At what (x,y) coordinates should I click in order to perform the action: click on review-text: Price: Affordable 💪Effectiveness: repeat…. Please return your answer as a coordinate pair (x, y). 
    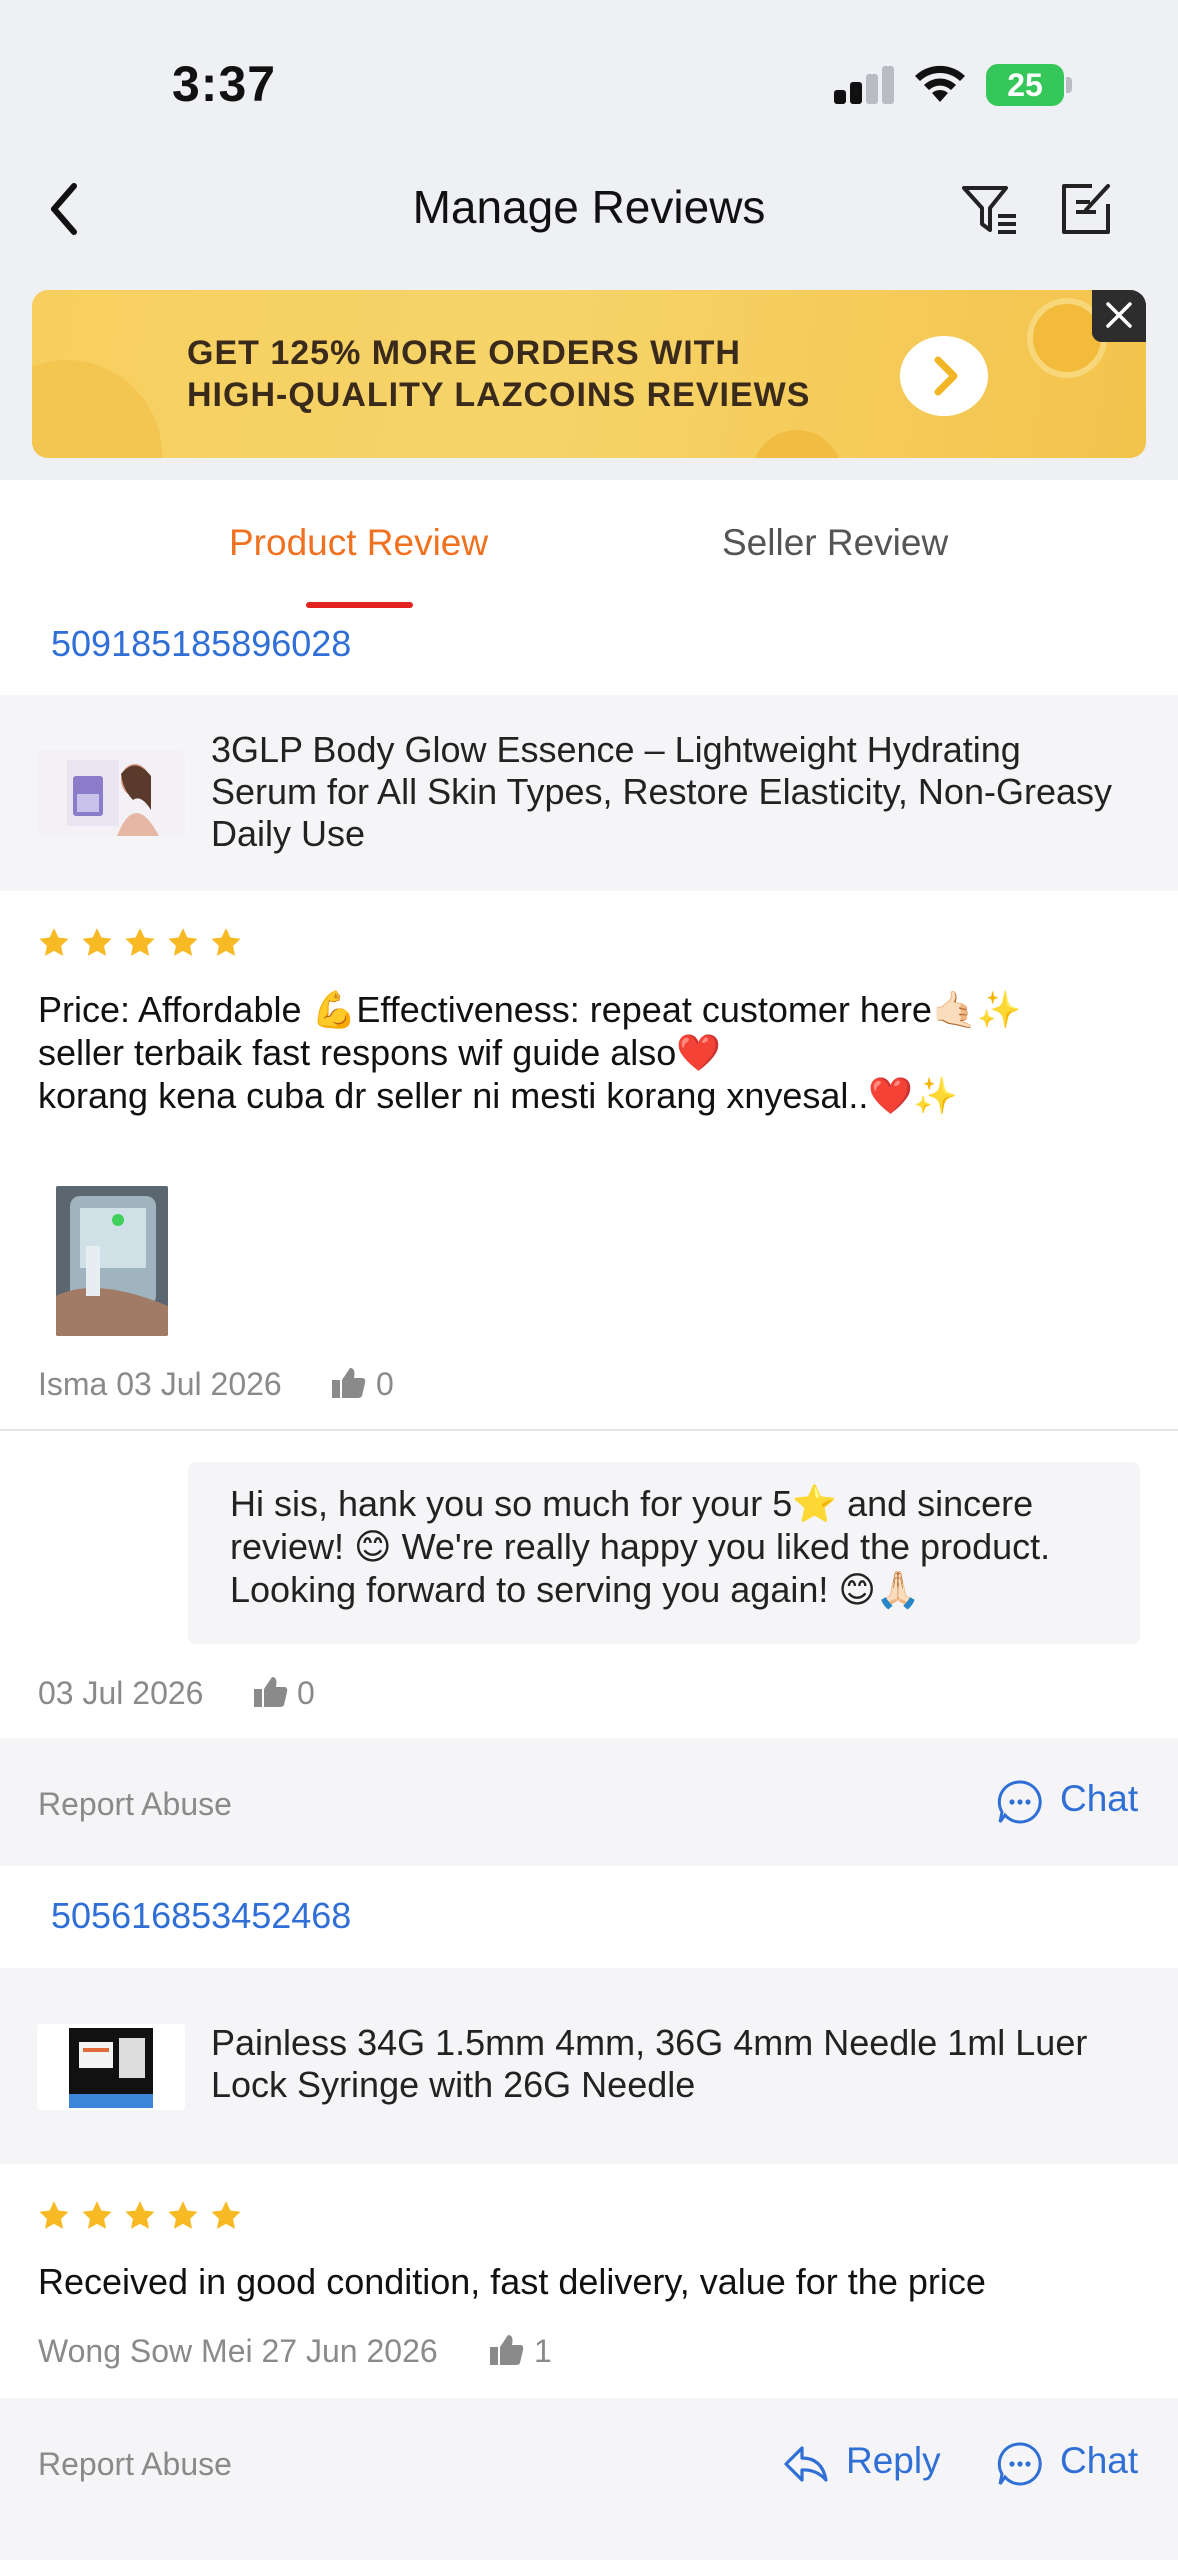
    Looking at the image, I should click on (593, 1052).